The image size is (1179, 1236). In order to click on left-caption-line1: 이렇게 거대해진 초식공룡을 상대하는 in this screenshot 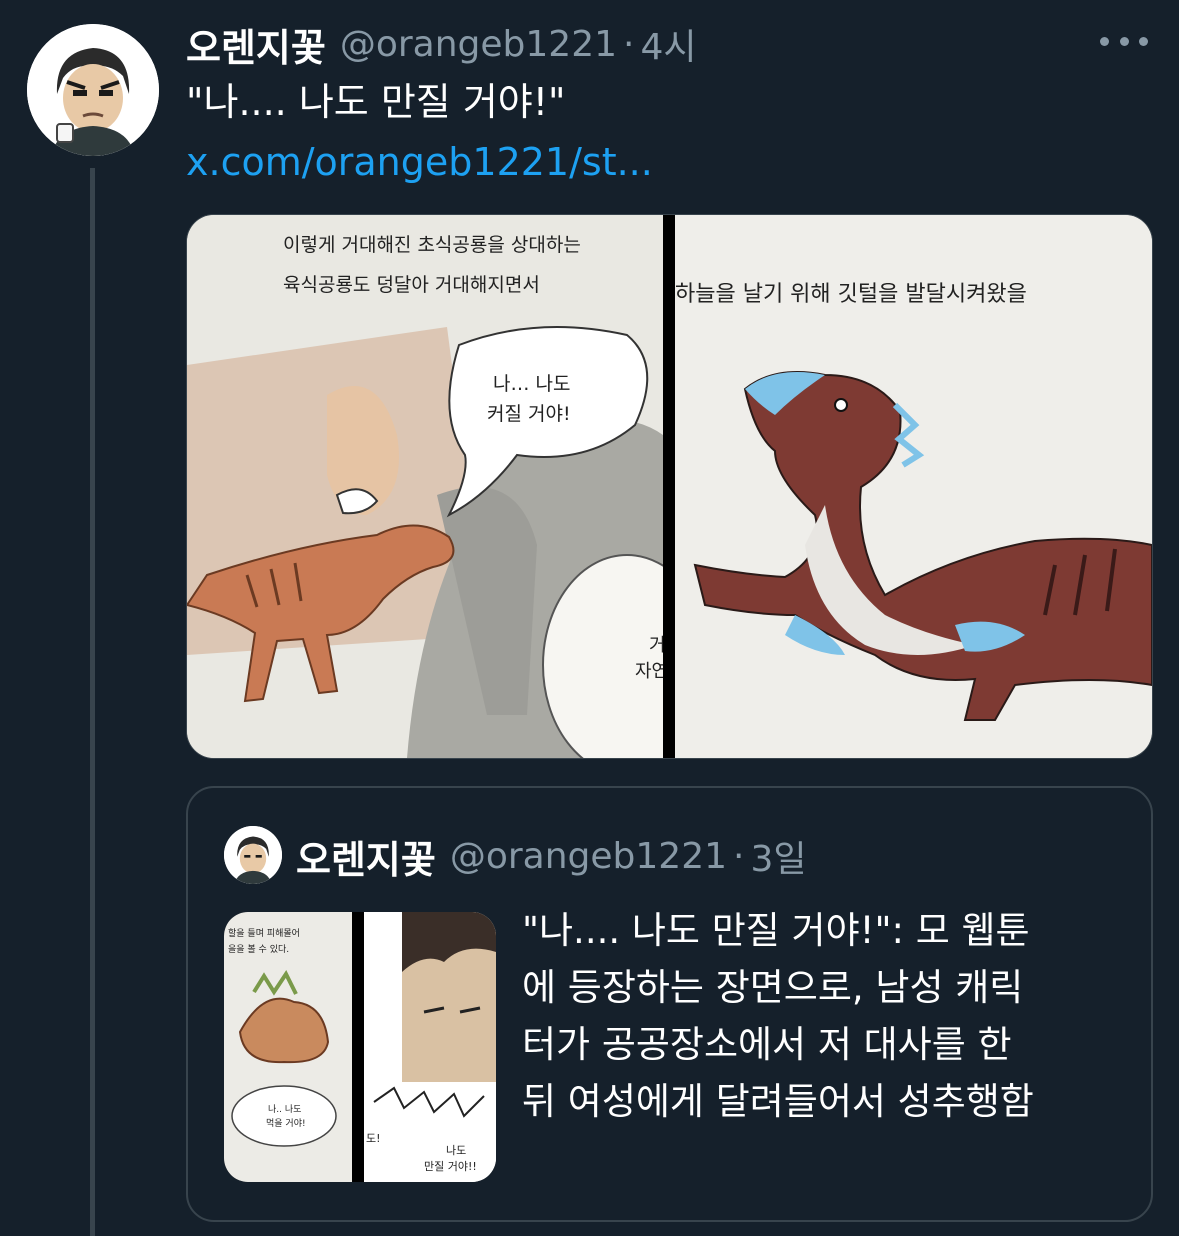, I will do `click(432, 245)`.